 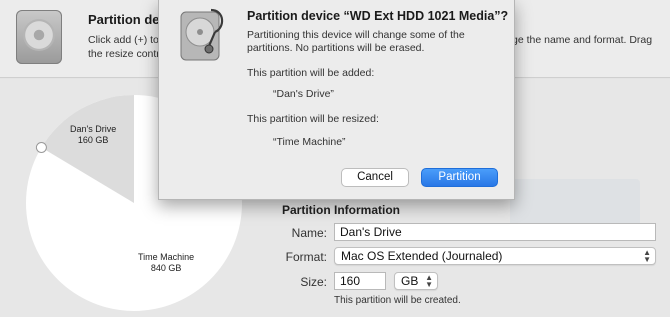 I want to click on pie-label-dans-drive: Dan's Drive 160 GB, so click(x=93, y=135).